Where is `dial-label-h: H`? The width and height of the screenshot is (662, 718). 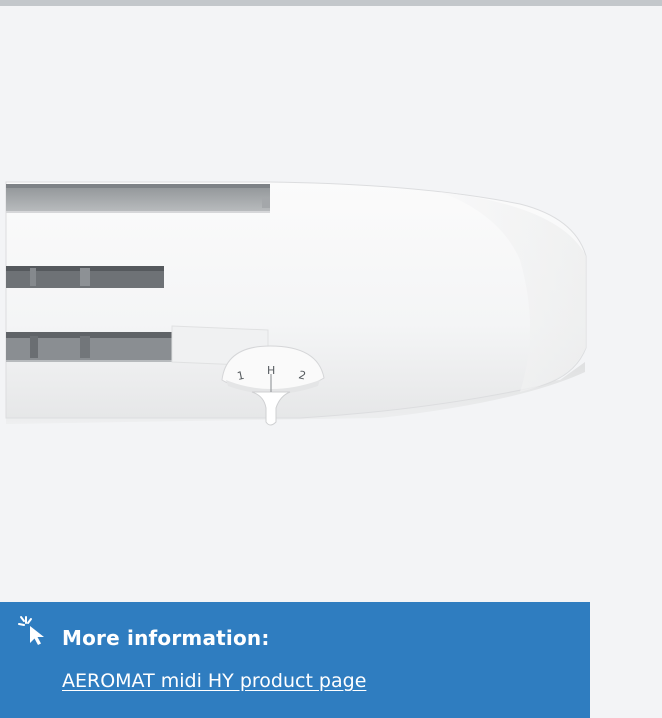 dial-label-h: H is located at coordinates (271, 370).